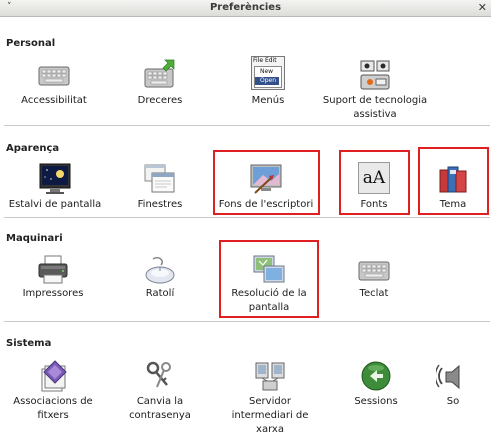 The height and width of the screenshot is (443, 491). Describe the element at coordinates (33, 148) in the screenshot. I see `section-title-appearance: Aparença` at that location.